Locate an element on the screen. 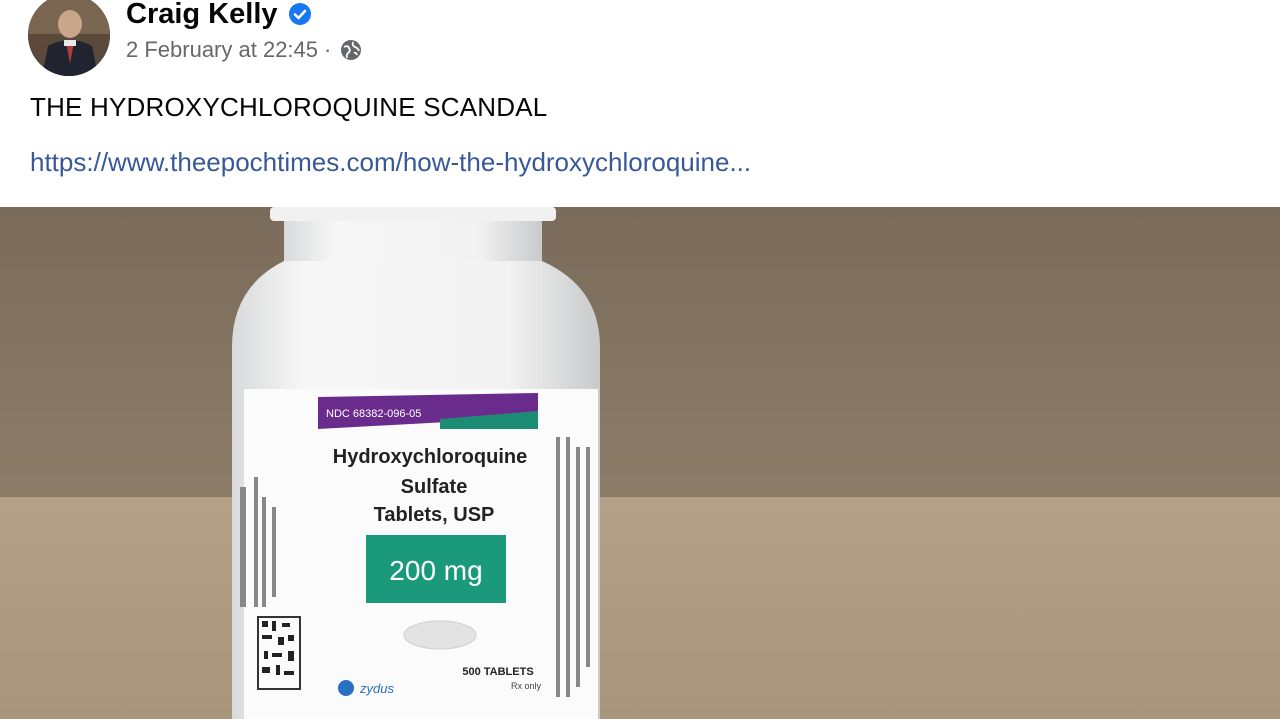 The width and height of the screenshot is (1280, 719). post-meta: 2 February at 22:45 · is located at coordinates (244, 50).